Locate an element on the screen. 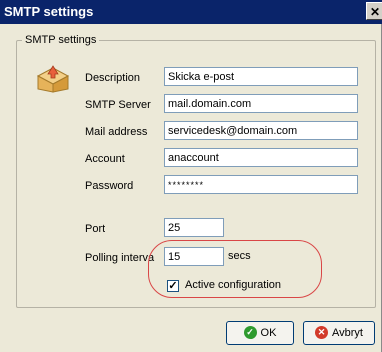 The image size is (382, 352). smtp-server-label: SMTP Server is located at coordinates (118, 105).